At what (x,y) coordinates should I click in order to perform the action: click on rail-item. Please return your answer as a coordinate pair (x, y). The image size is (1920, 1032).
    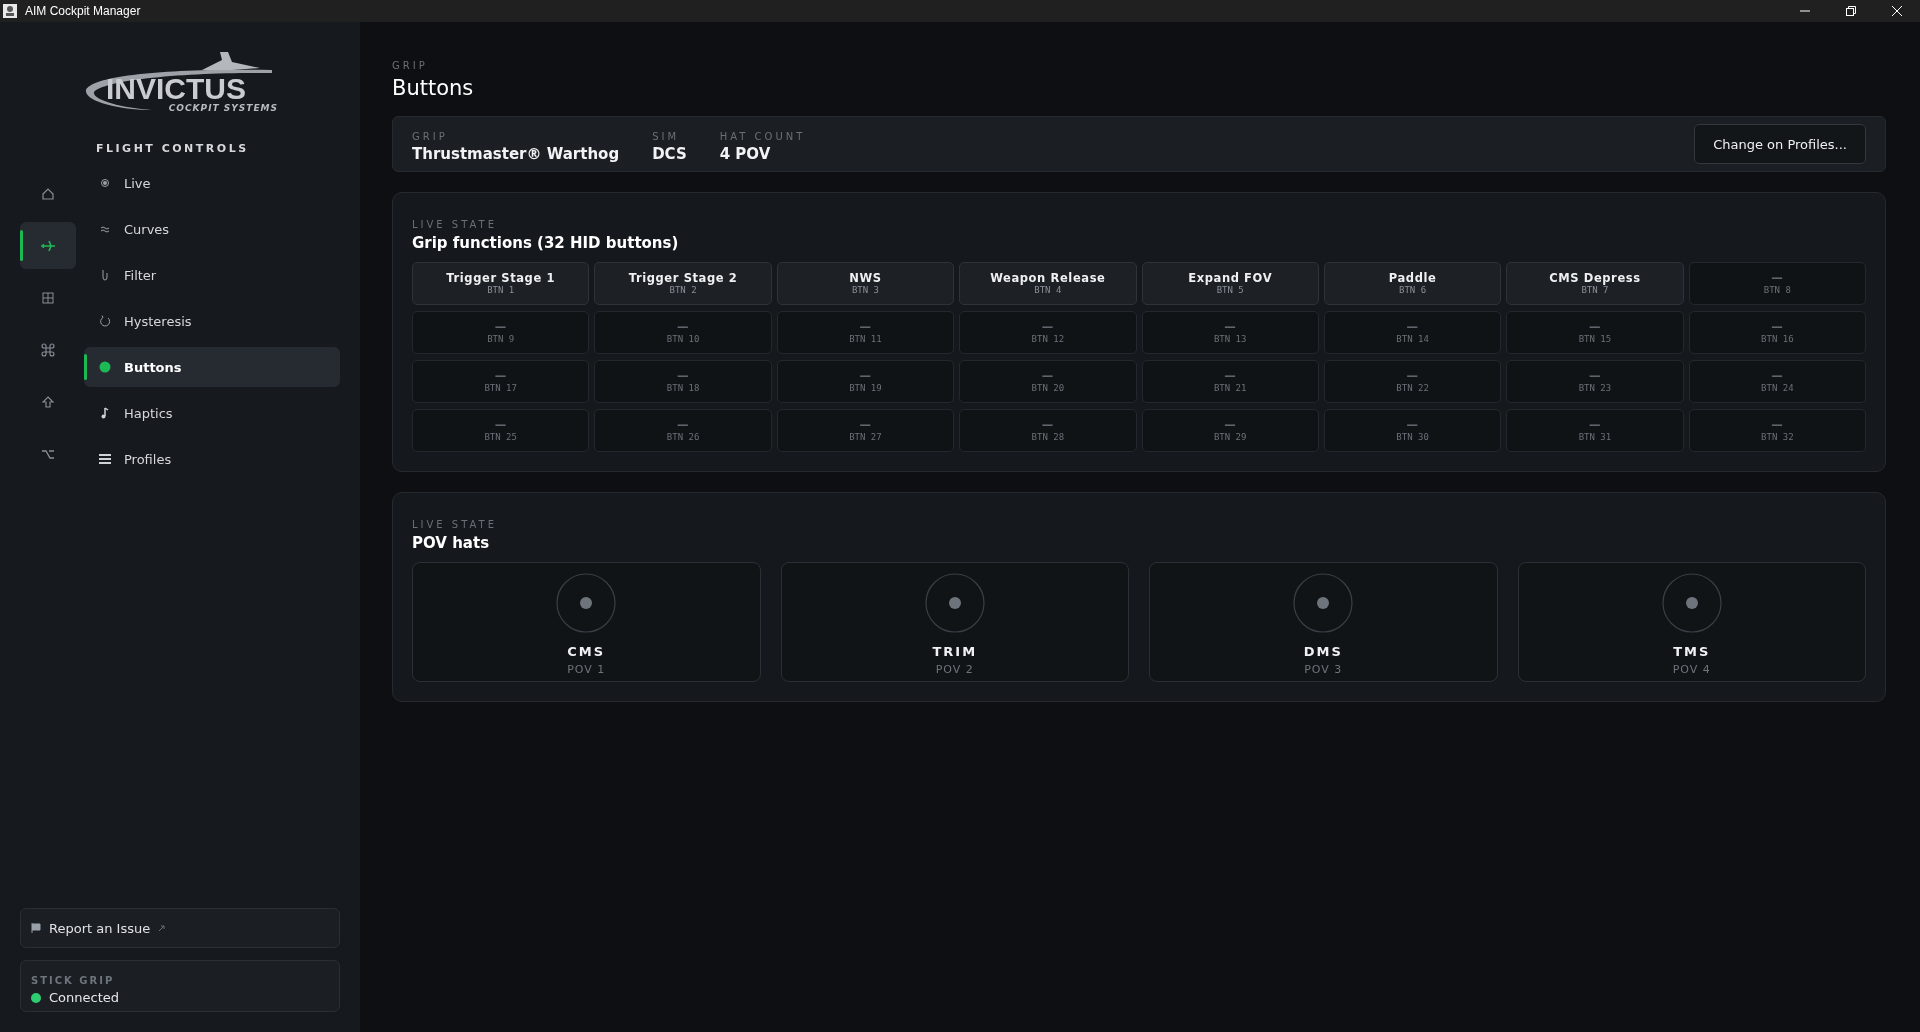
    Looking at the image, I should click on (48, 245).